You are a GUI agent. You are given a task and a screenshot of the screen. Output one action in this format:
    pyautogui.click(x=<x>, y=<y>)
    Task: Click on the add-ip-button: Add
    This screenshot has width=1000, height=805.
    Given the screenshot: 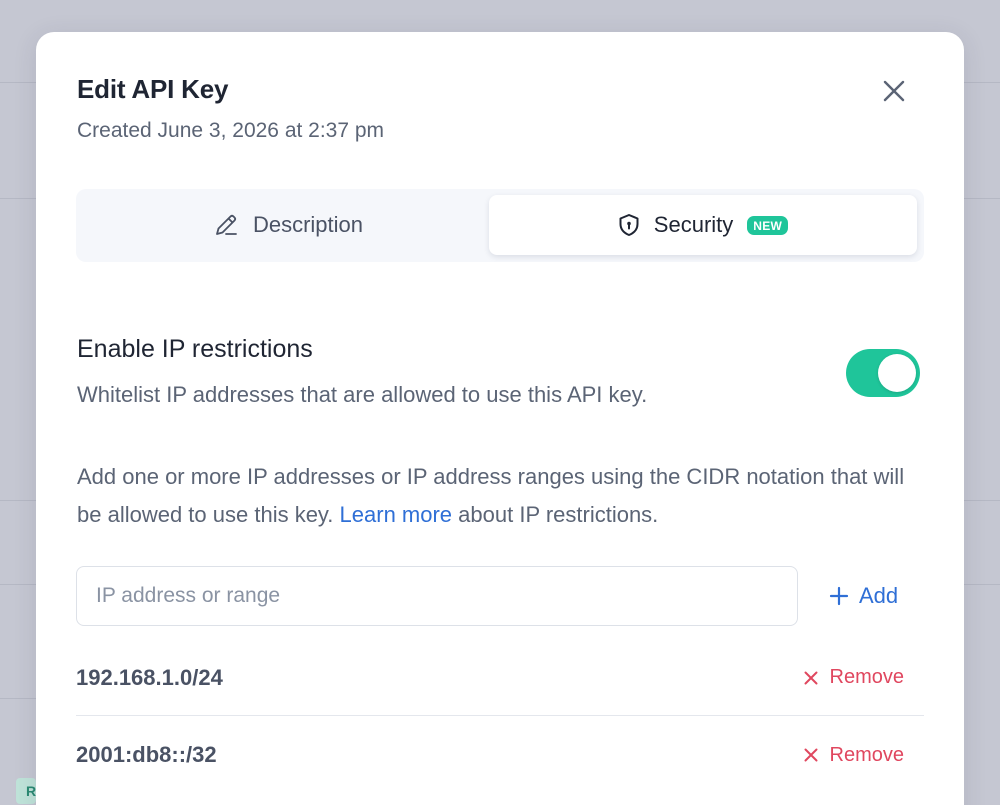 What is the action you would take?
    pyautogui.click(x=863, y=596)
    